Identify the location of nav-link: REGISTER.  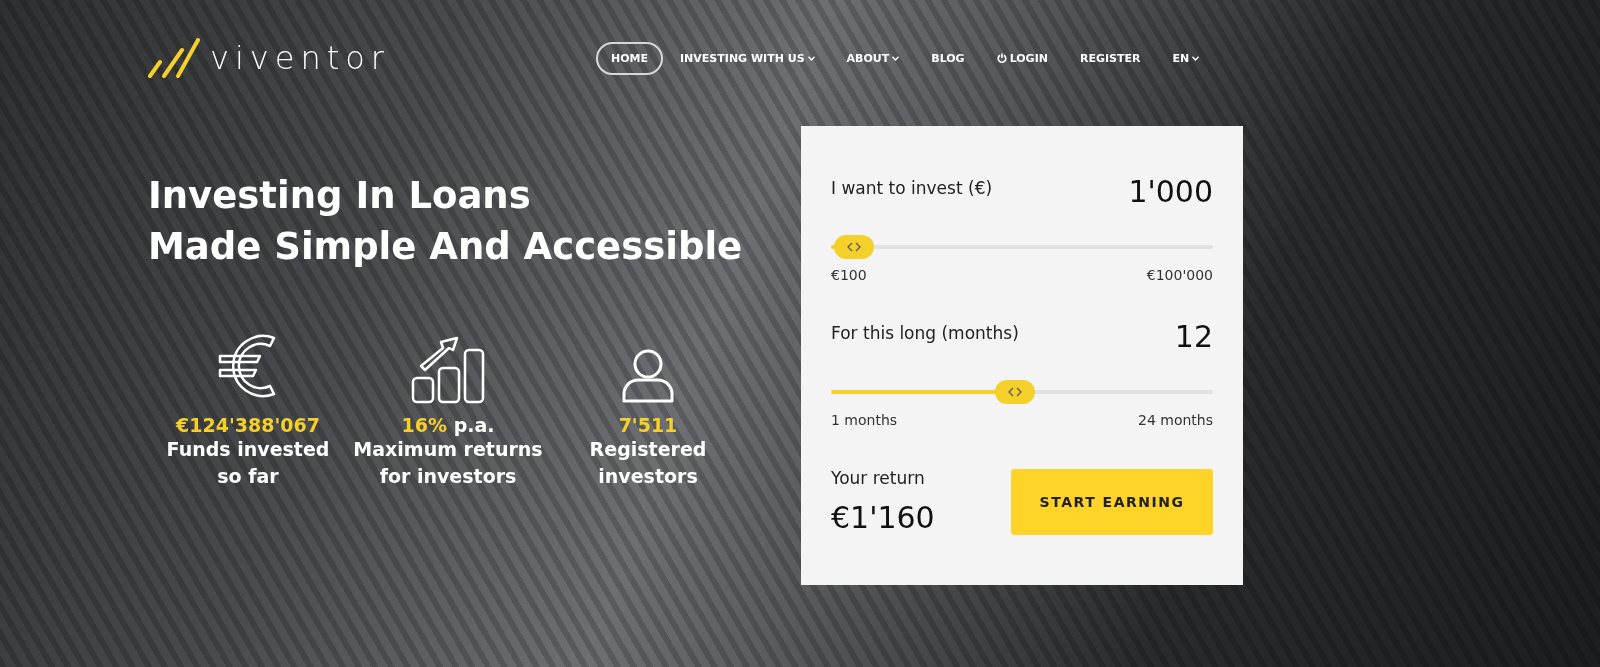
(1110, 58).